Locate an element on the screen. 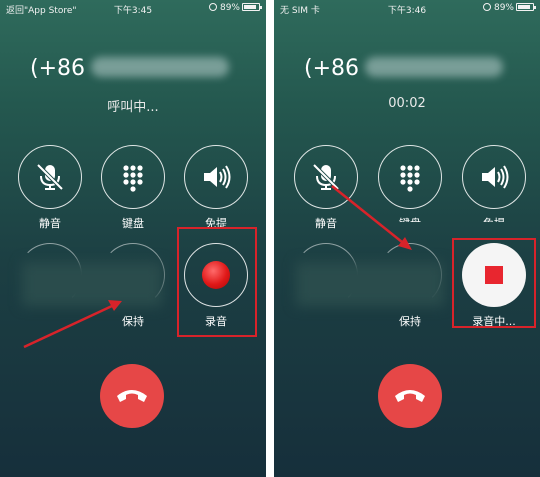 This screenshot has height=477, width=540. status-bar: 无 SIM 卡 下午3:46 89% is located at coordinates (407, 9).